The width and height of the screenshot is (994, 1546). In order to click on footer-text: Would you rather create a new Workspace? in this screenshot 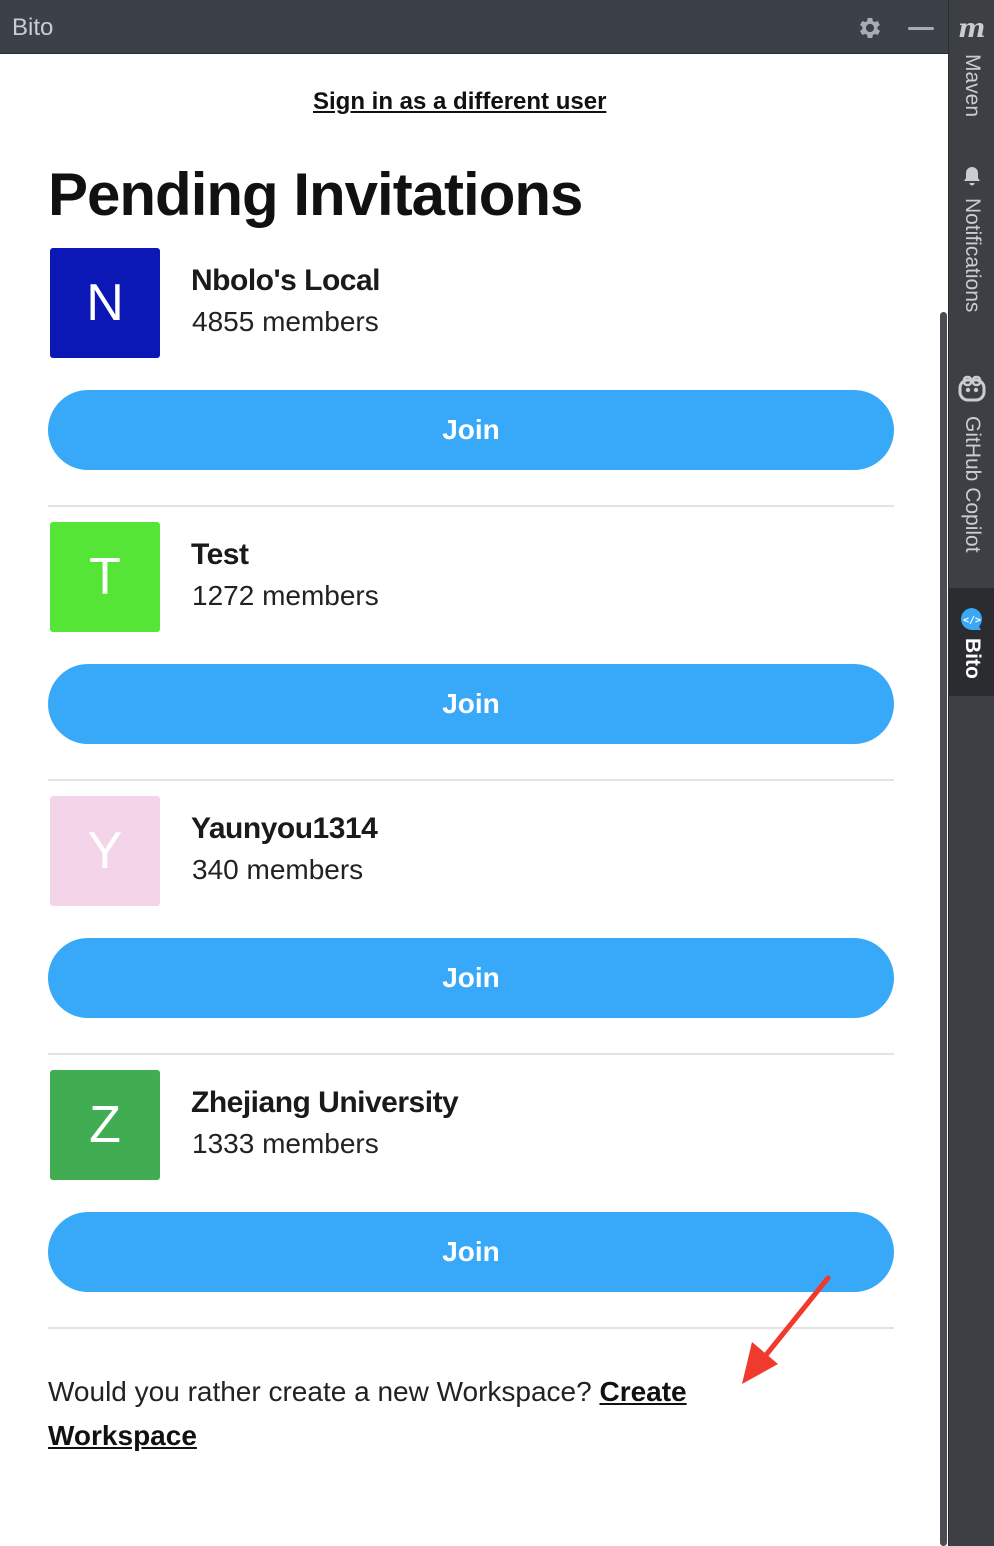, I will do `click(324, 1391)`.